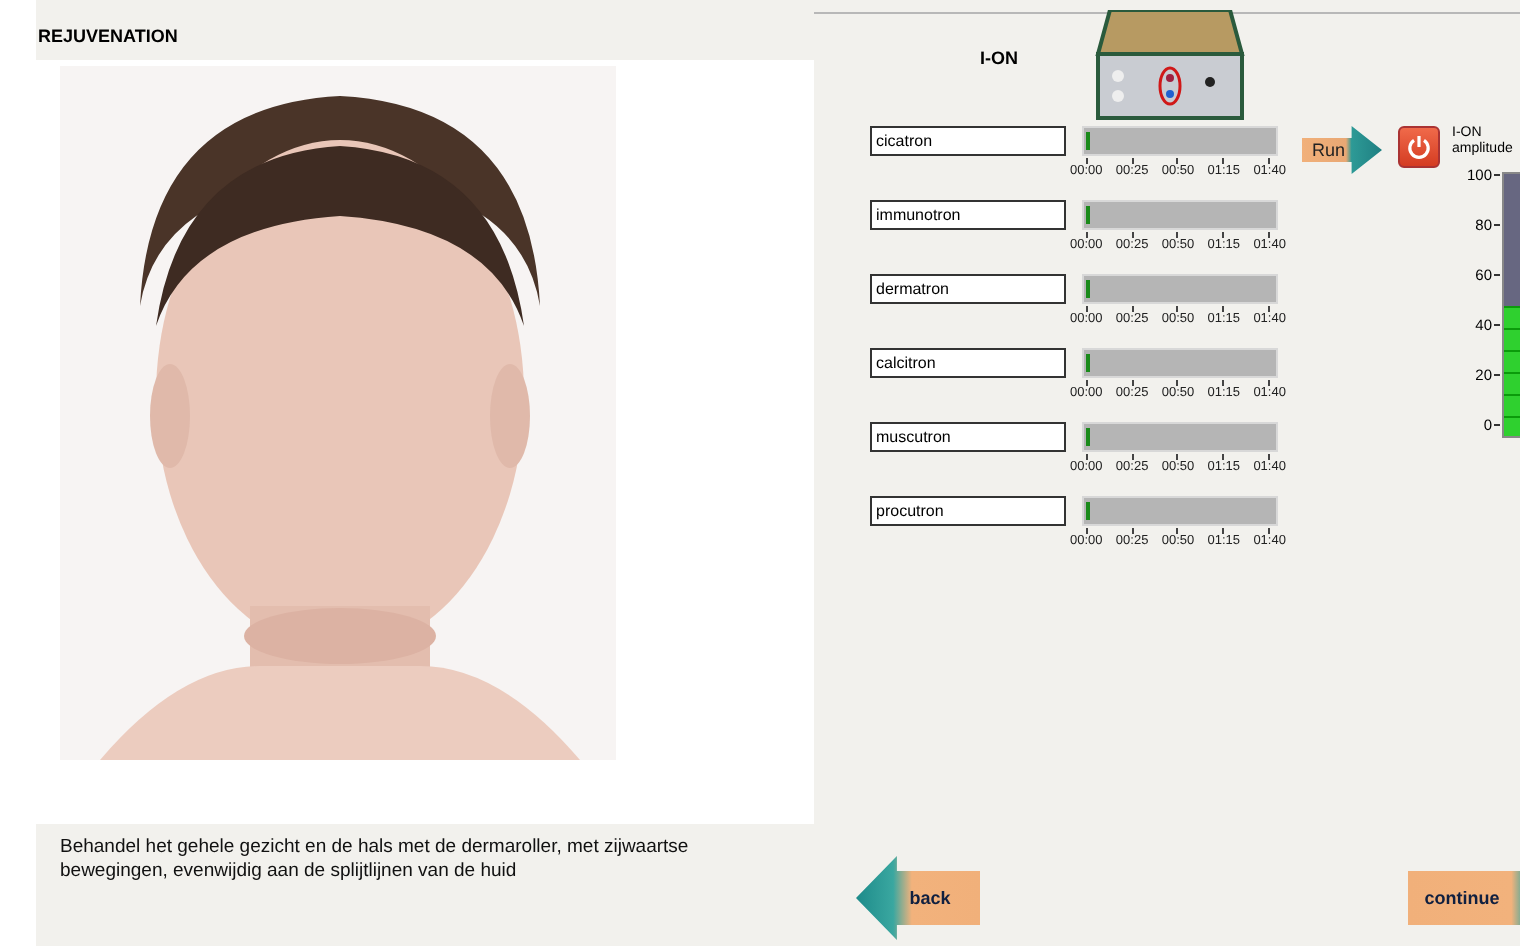 This screenshot has width=1520, height=946. I want to click on power-icon, so click(1419, 147).